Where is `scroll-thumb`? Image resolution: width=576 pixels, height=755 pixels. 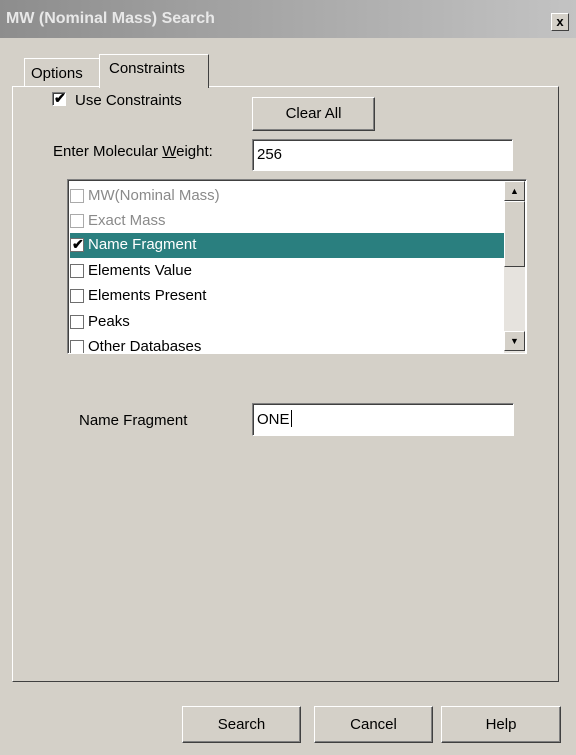 scroll-thumb is located at coordinates (514, 234).